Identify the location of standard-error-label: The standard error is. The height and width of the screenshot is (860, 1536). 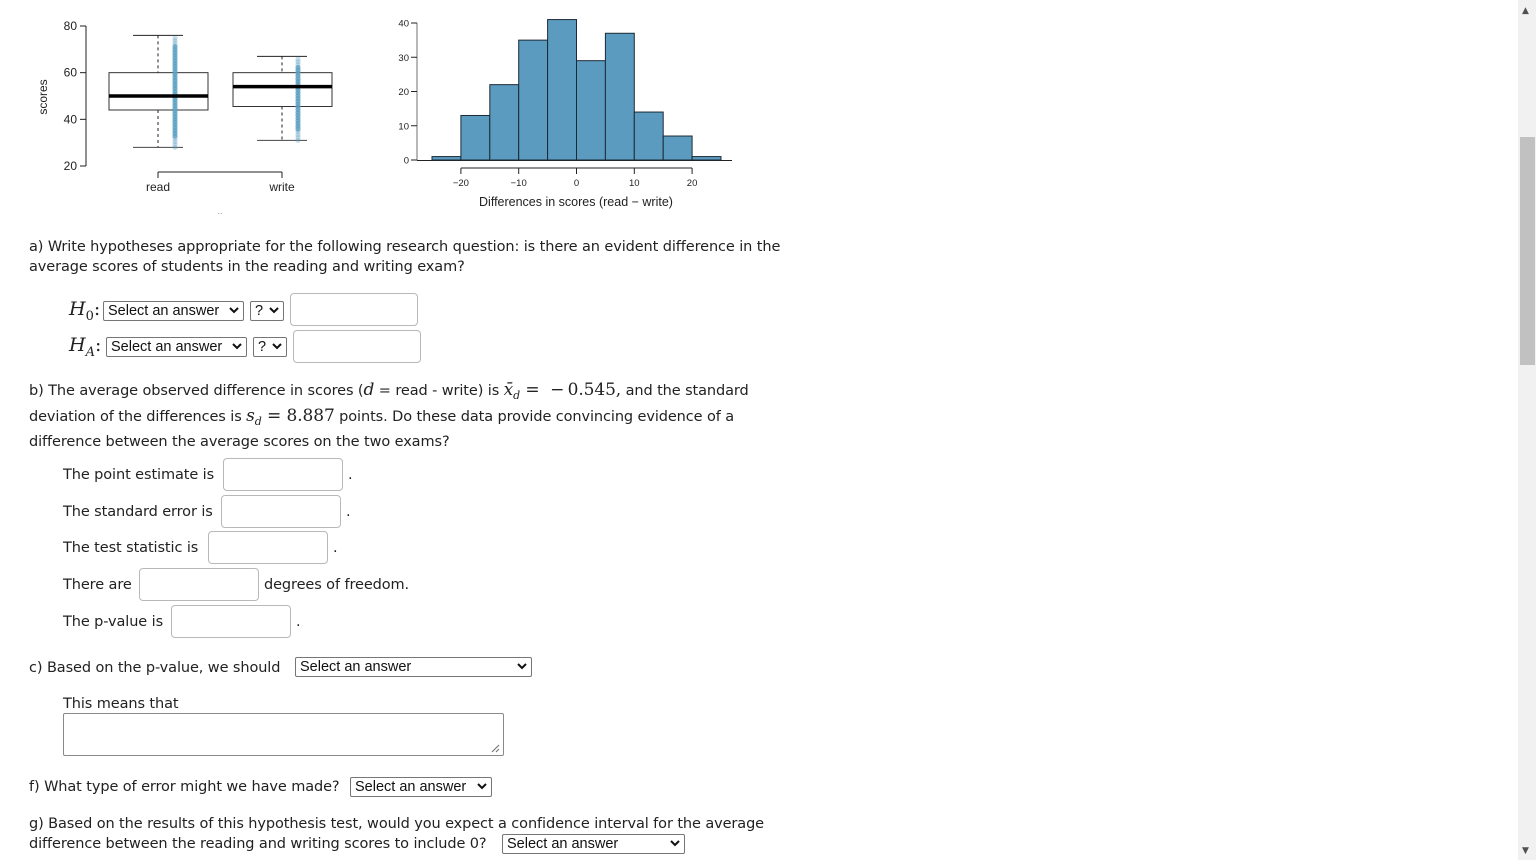
(138, 512).